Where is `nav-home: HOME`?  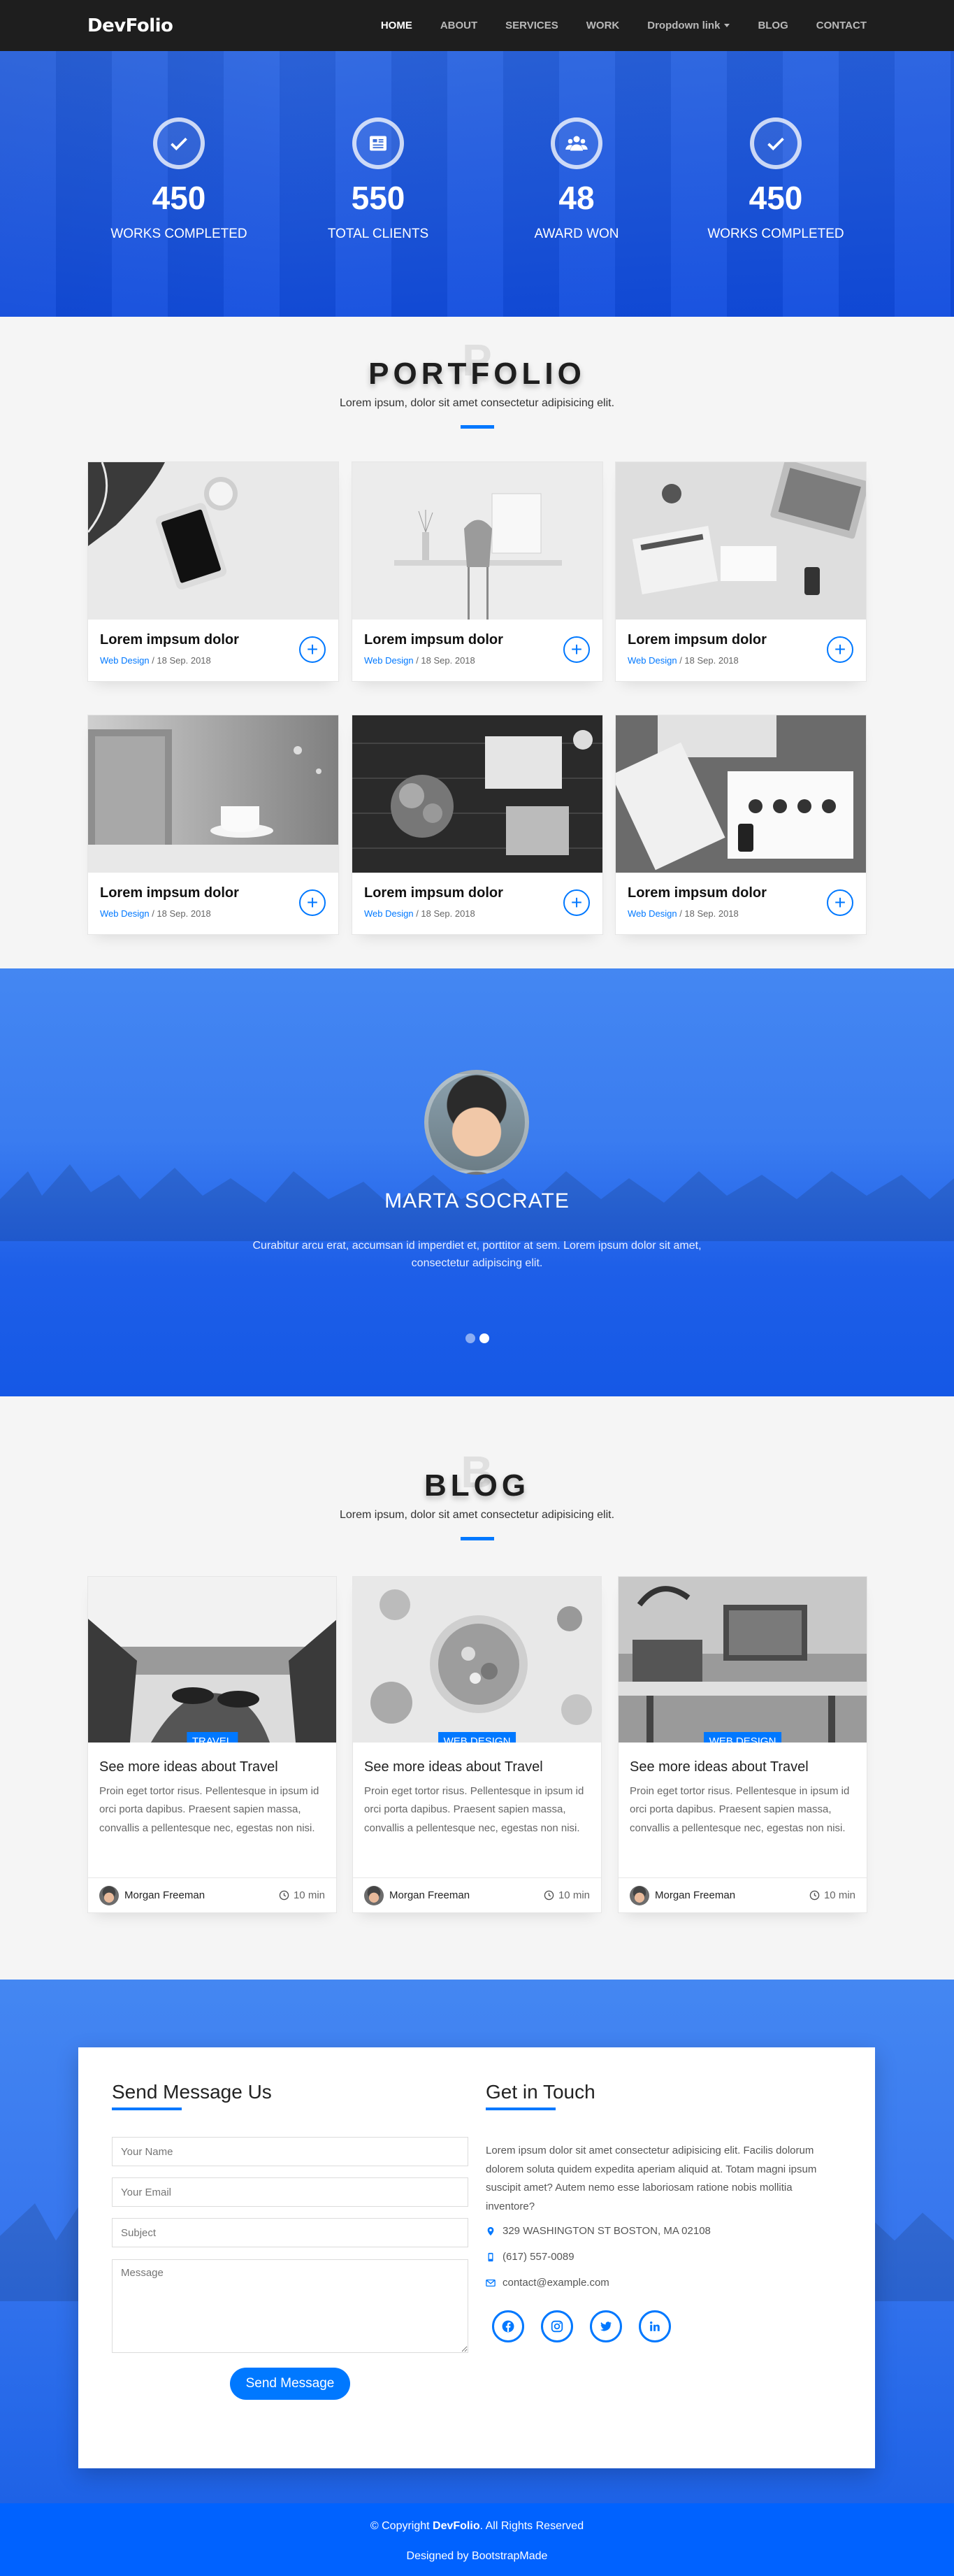 nav-home: HOME is located at coordinates (396, 25).